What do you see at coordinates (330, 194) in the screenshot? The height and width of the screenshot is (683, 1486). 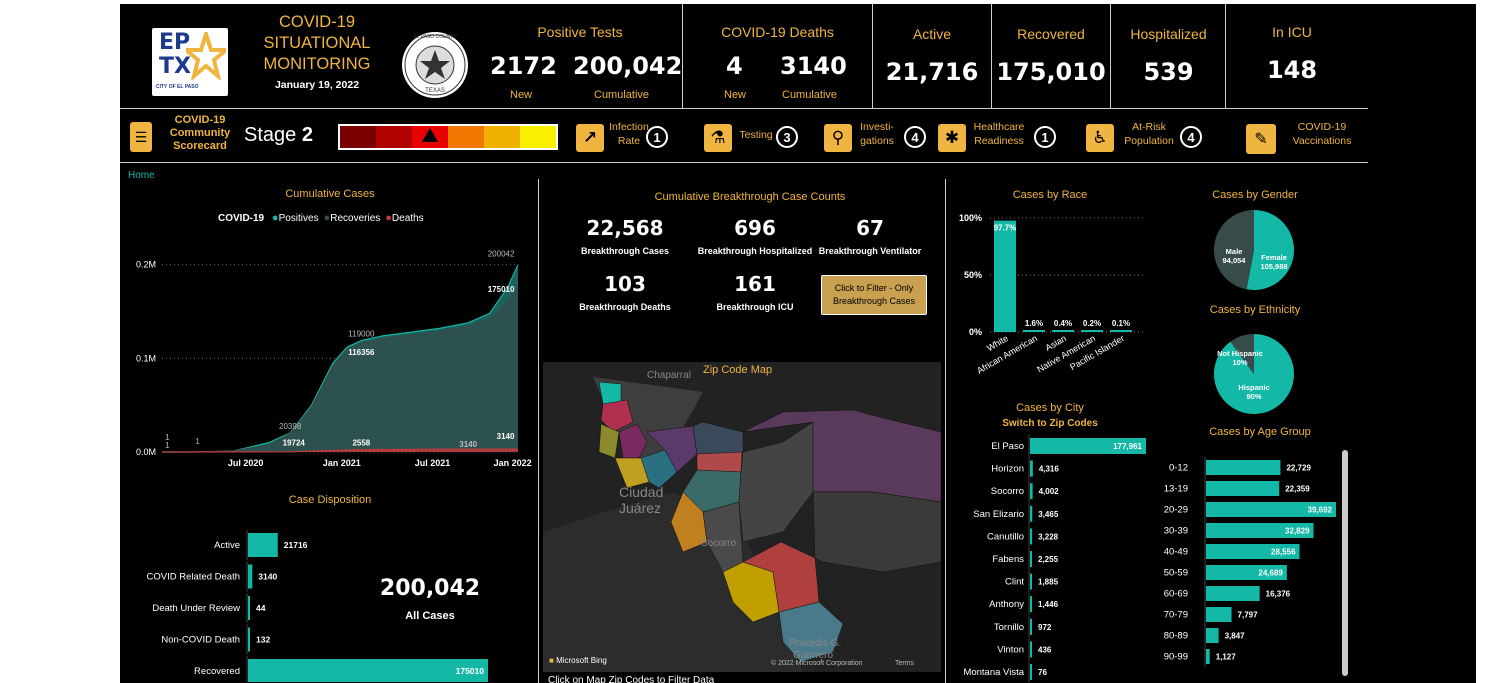 I see `cumulative-title: Cumulative Cases` at bounding box center [330, 194].